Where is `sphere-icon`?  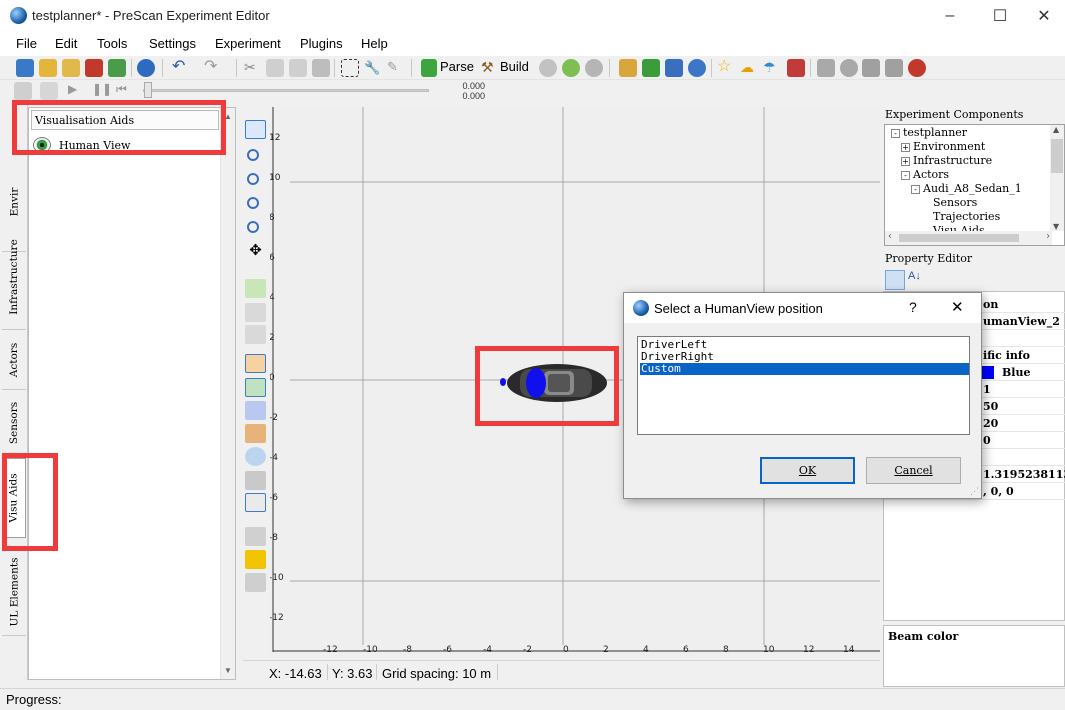
sphere-icon is located at coordinates (594, 68).